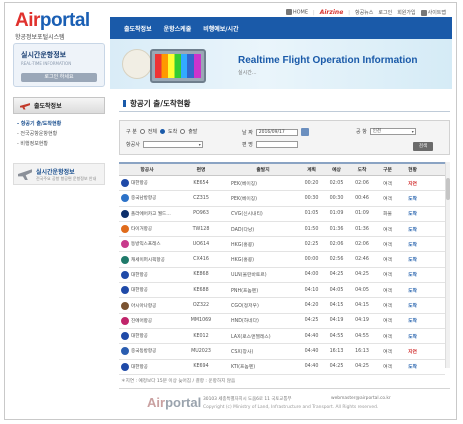 The image size is (463, 424). I want to click on sitemap-icon, so click(423, 12).